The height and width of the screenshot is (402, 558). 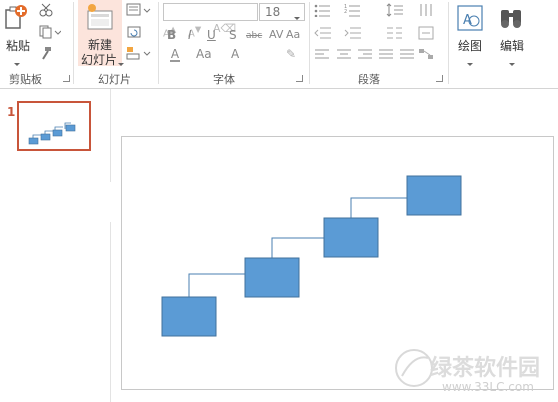 What do you see at coordinates (353, 11) in the screenshot?
I see `numbering-icon: 12` at bounding box center [353, 11].